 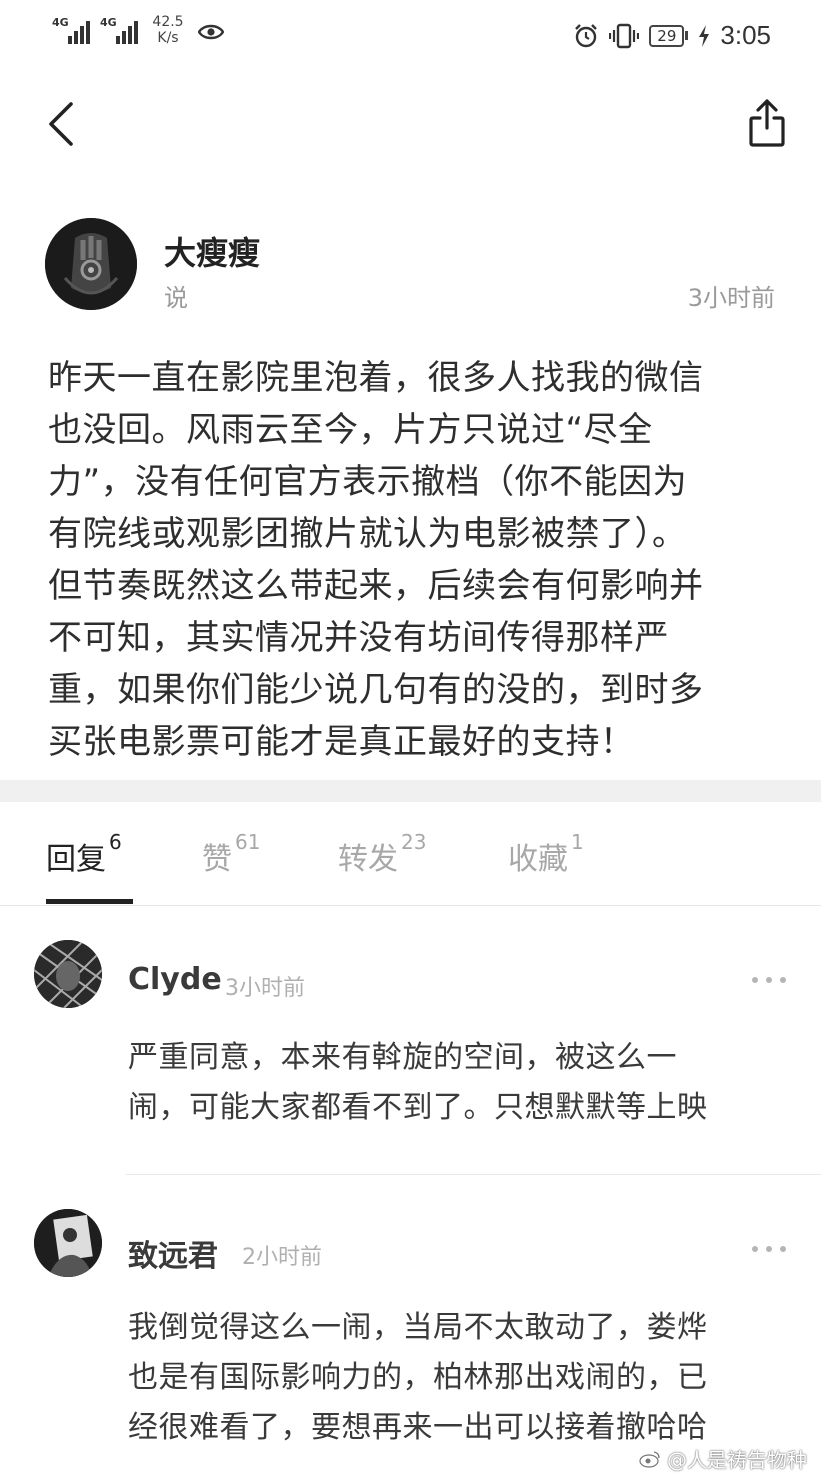 I want to click on charging-icon, so click(x=704, y=35).